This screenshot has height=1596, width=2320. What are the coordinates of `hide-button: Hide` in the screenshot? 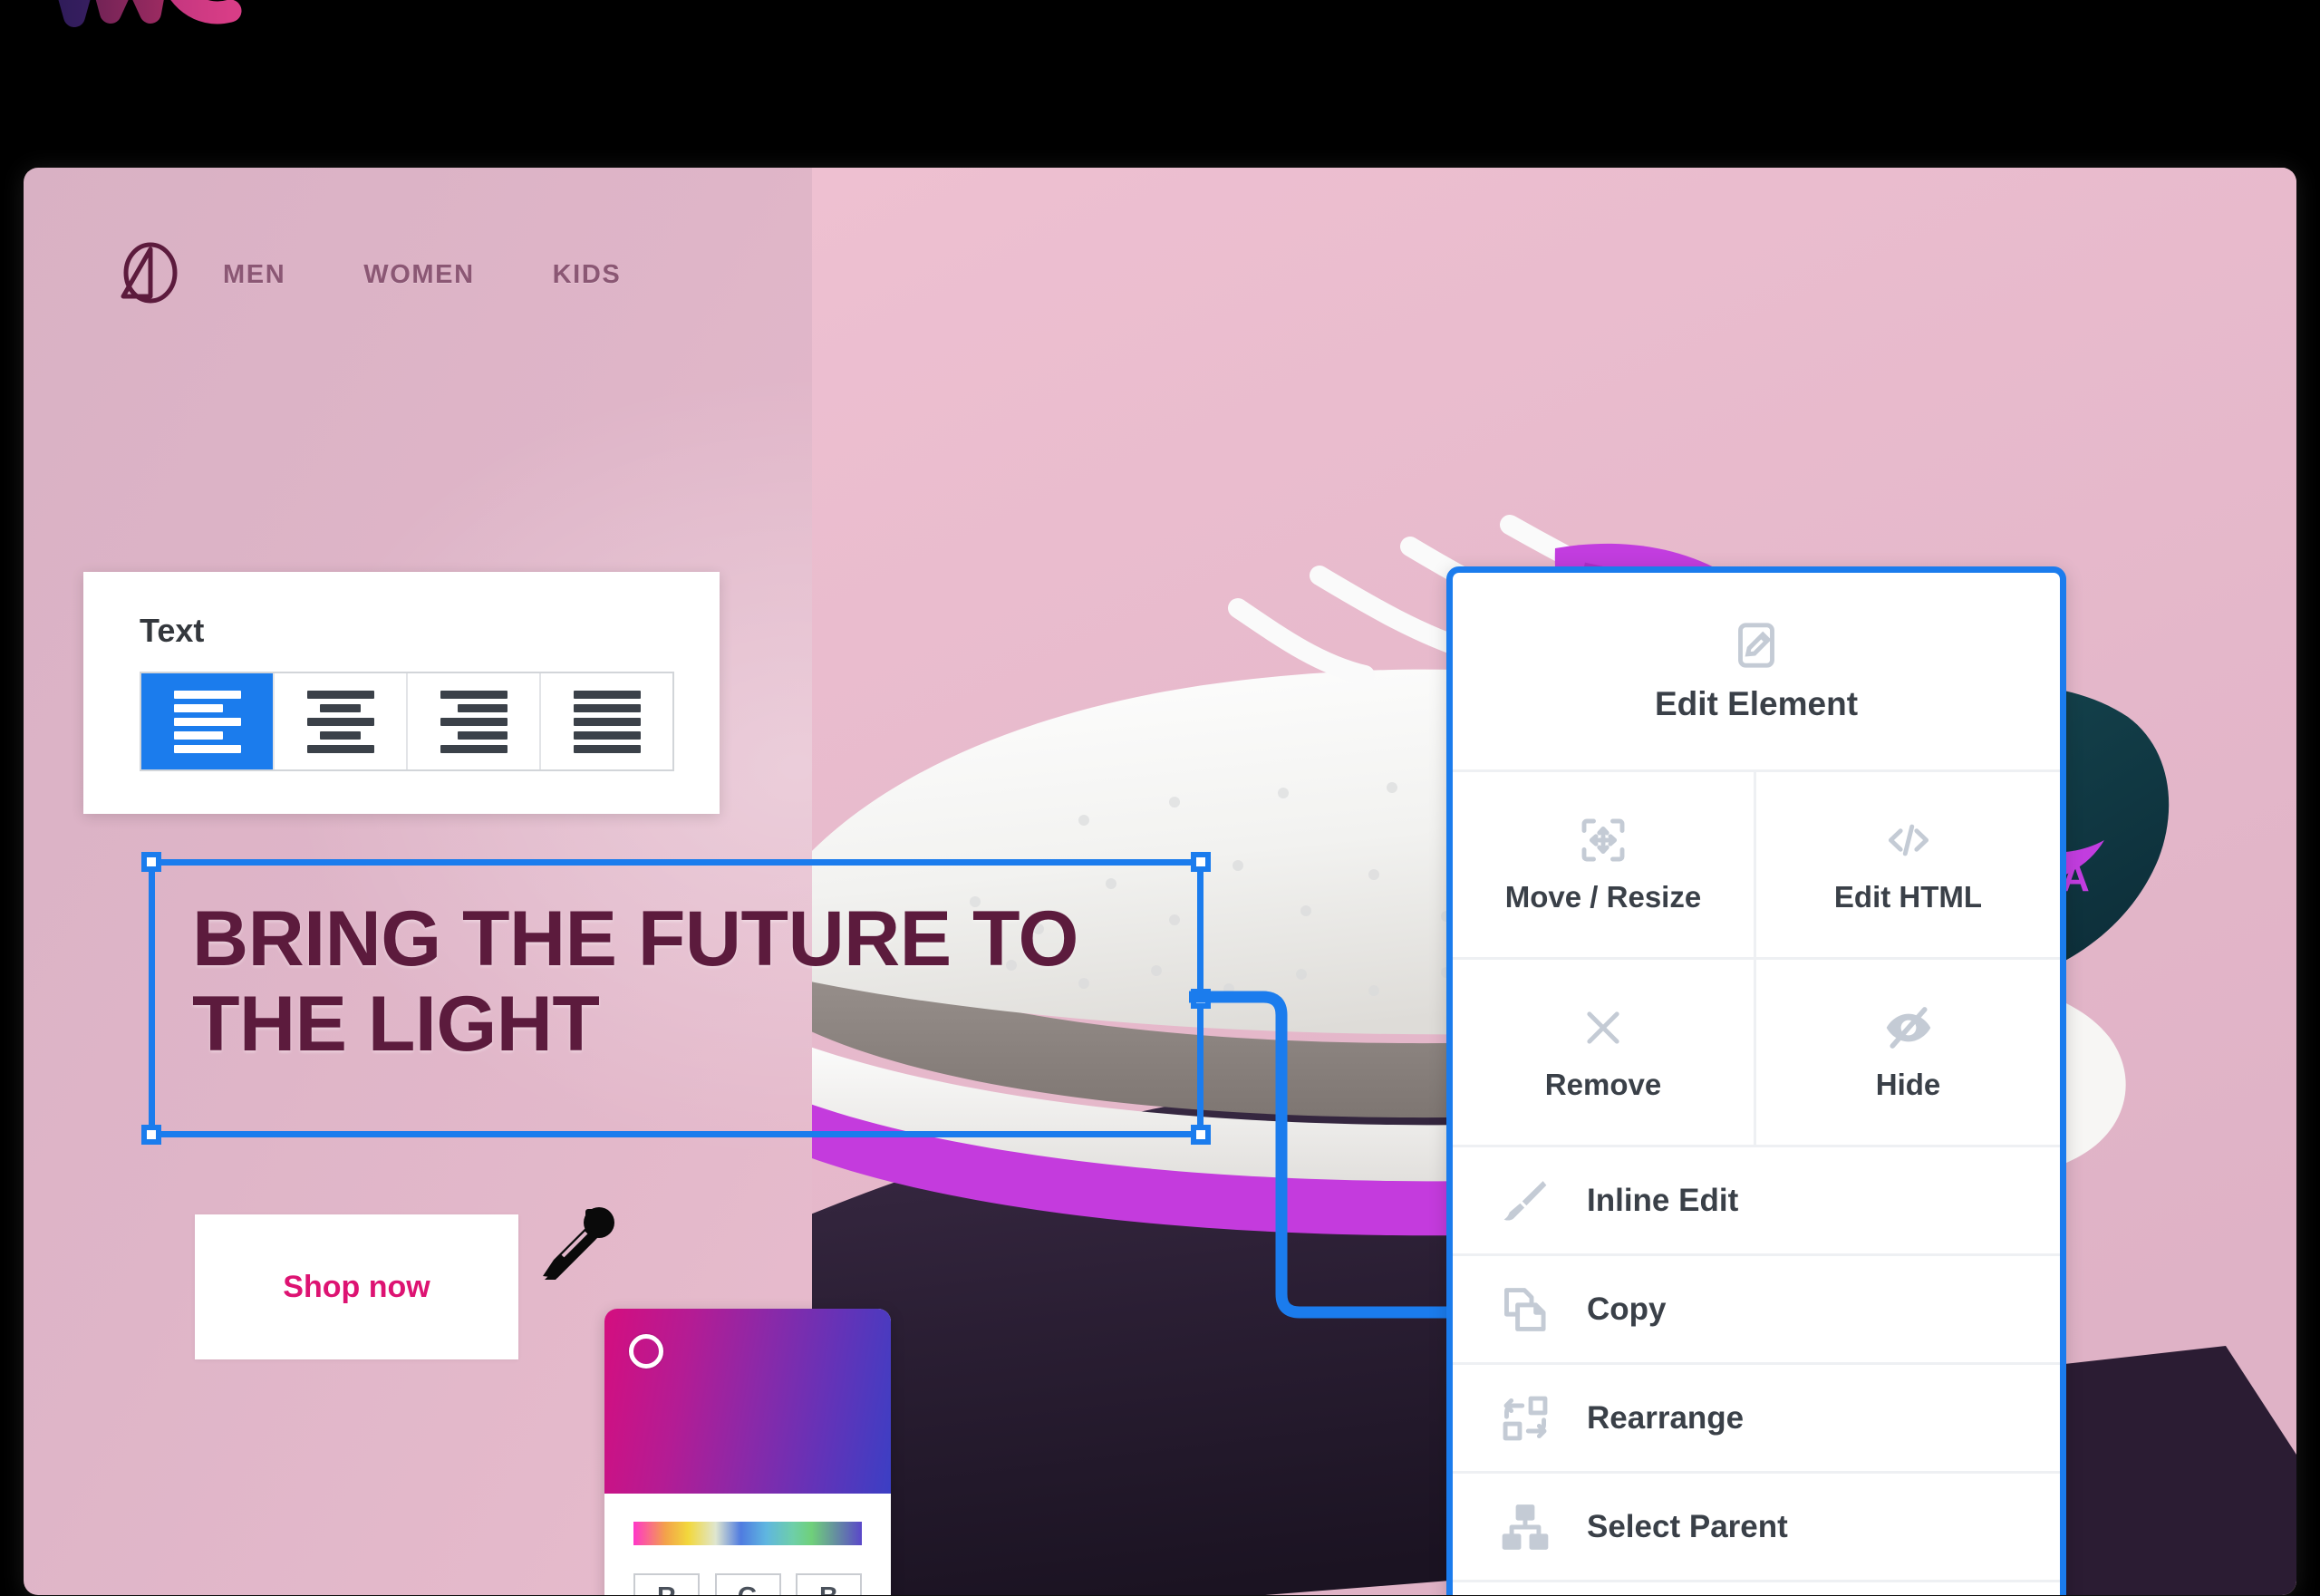 It's located at (1908, 1053).